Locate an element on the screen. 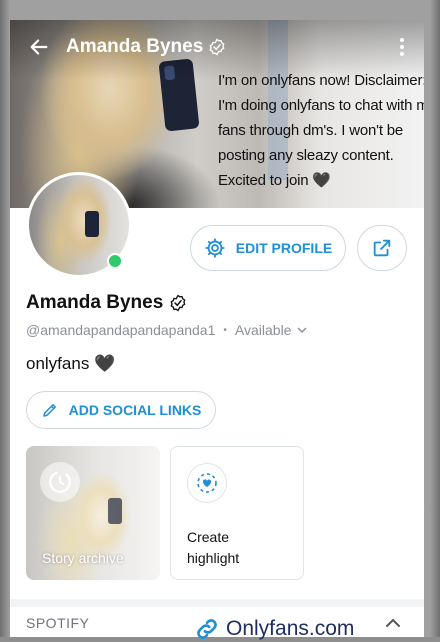 The image size is (440, 642). section-divider is located at coordinates (217, 603).